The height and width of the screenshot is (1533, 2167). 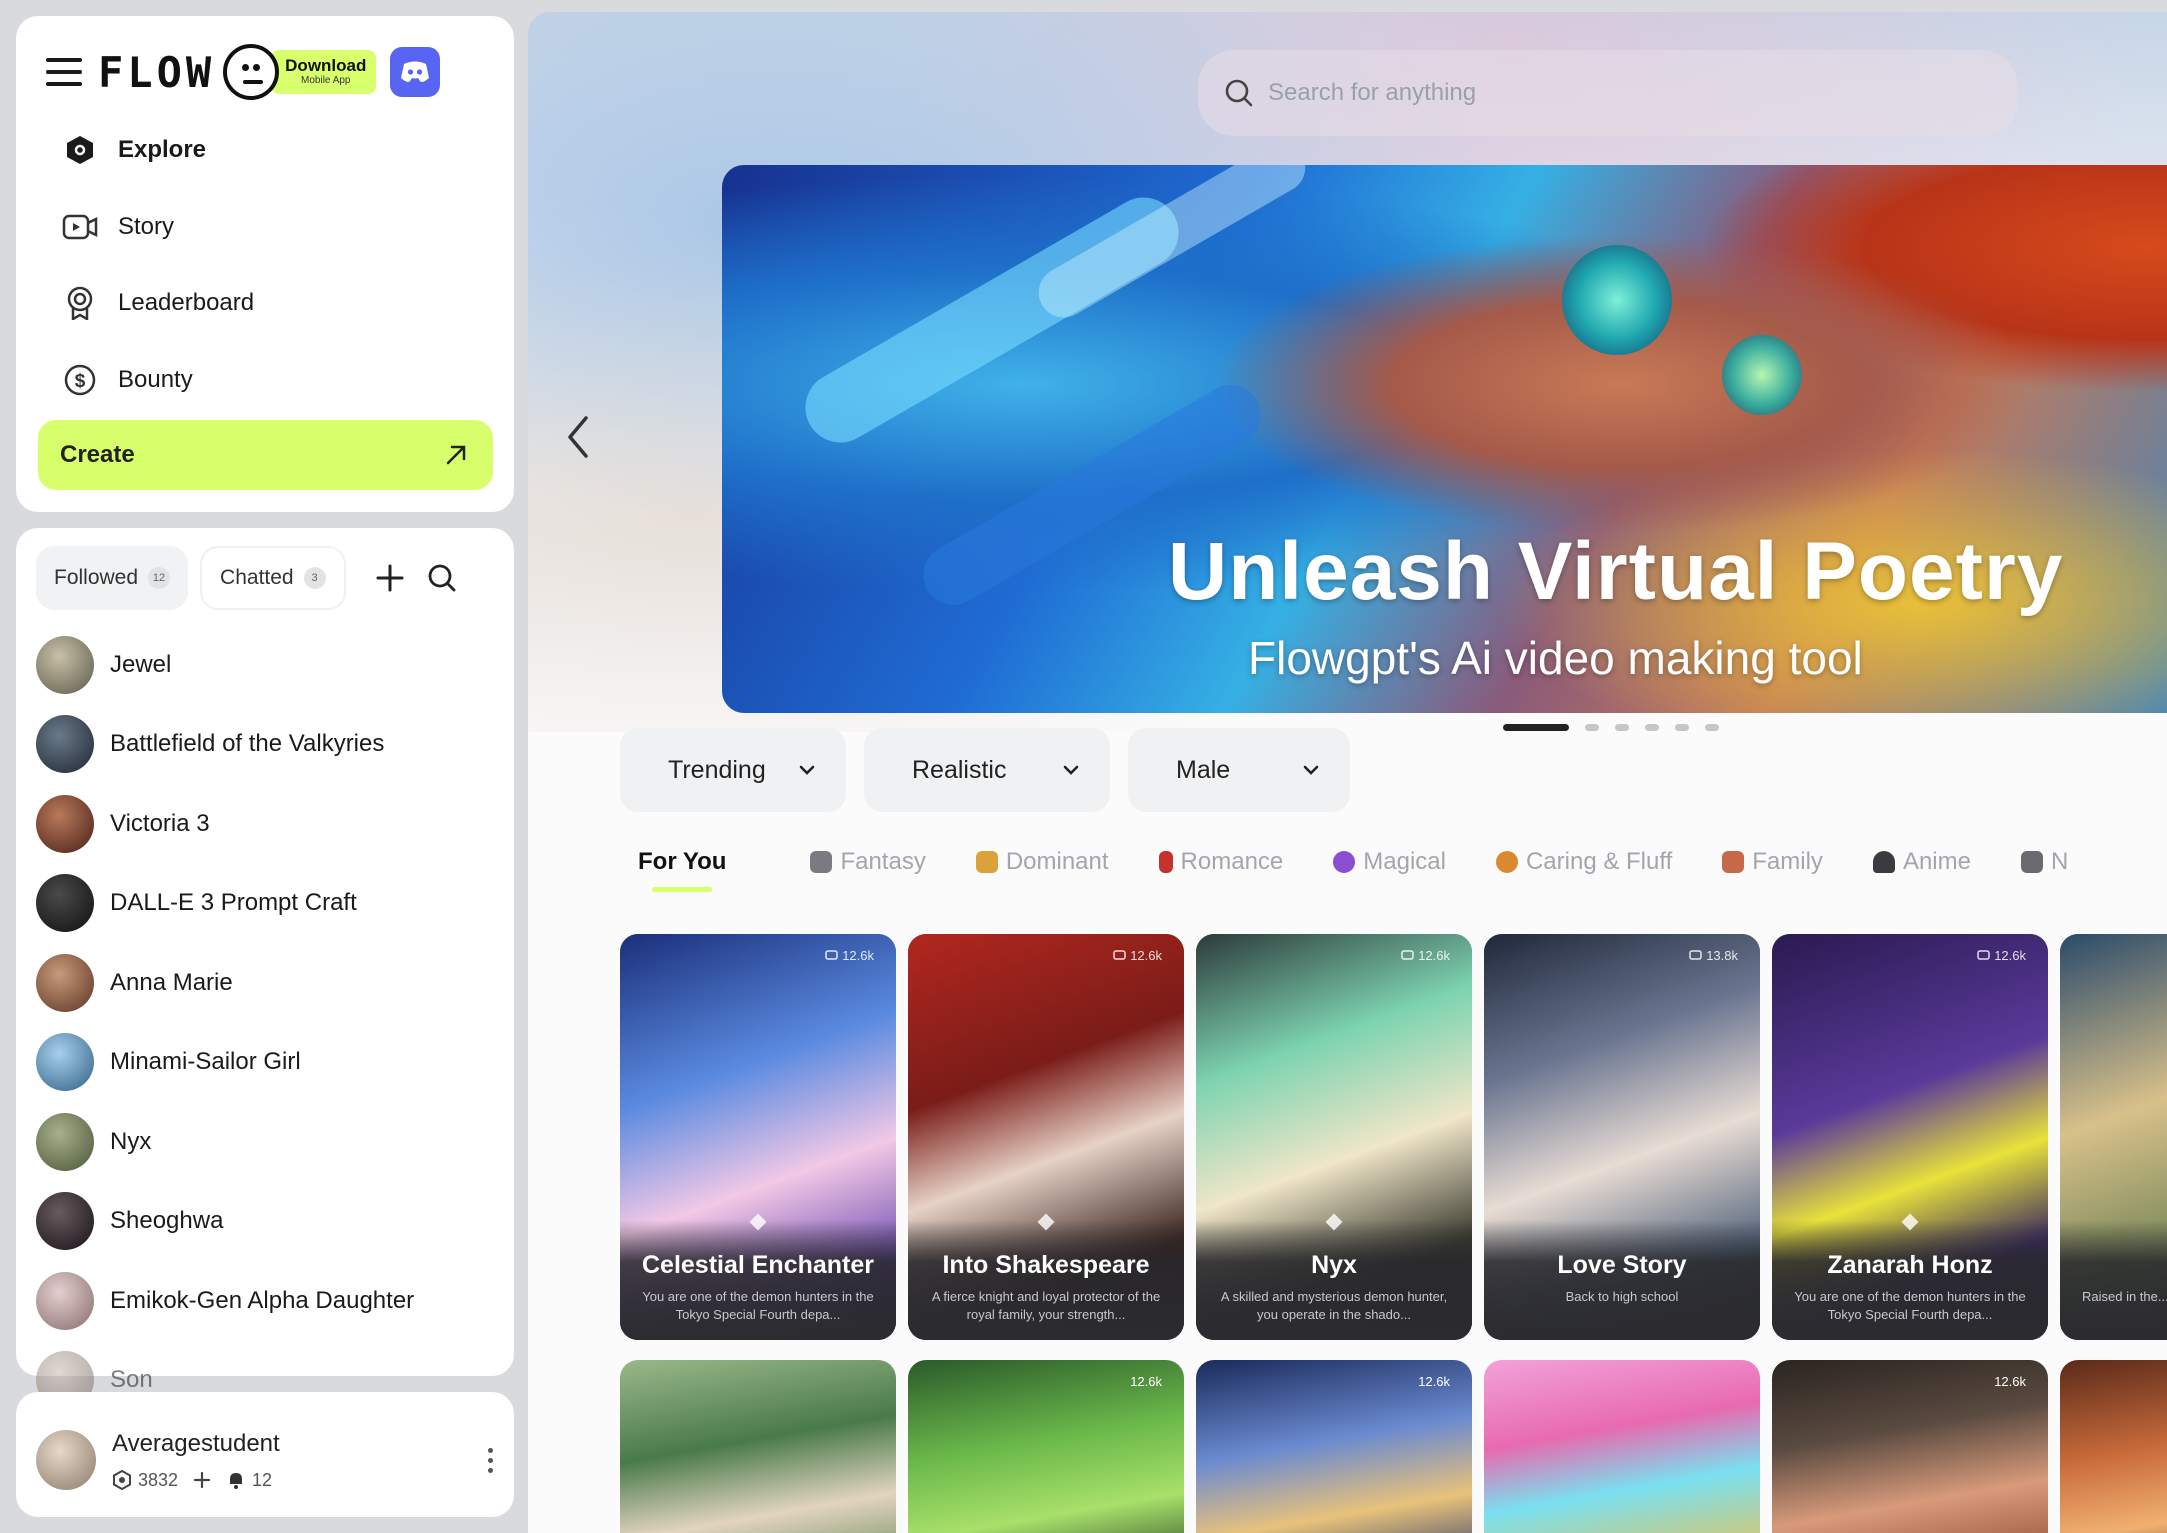 I want to click on discord-icon, so click(x=415, y=72).